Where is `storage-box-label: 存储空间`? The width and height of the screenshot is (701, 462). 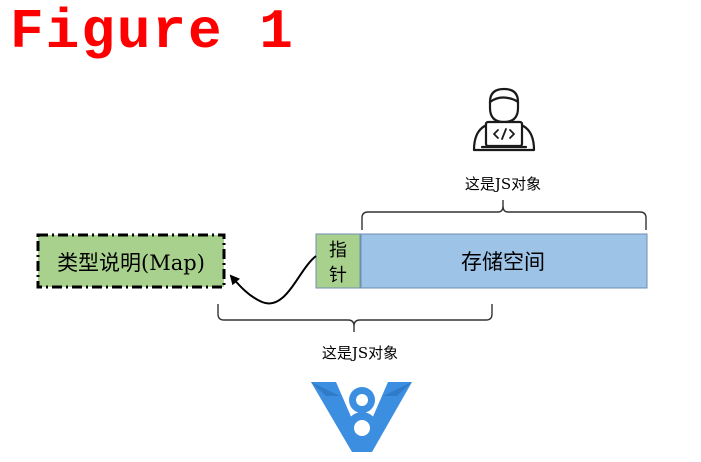
storage-box-label: 存储空间 is located at coordinates (503, 262).